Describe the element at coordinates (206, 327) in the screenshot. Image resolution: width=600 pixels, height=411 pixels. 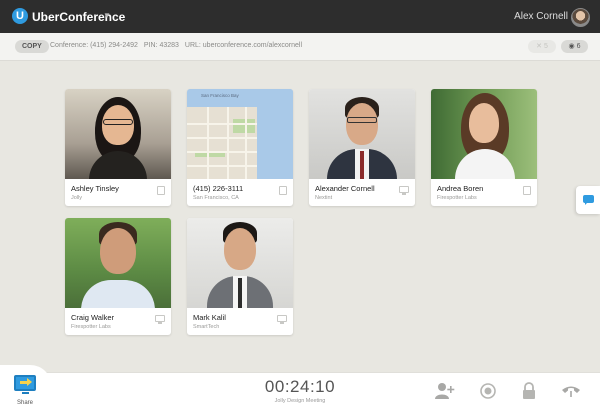
I see `participant-company: SmartTech` at that location.